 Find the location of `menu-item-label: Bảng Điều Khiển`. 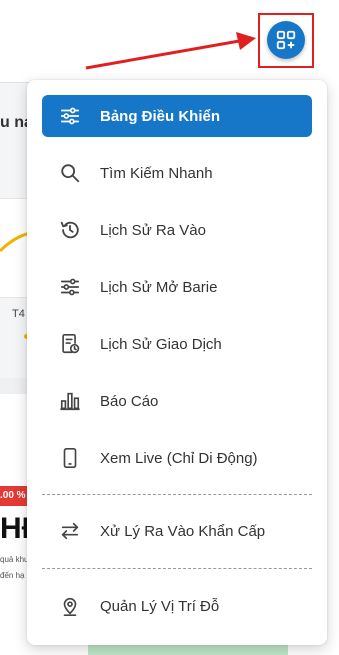

menu-item-label: Bảng Điều Khiển is located at coordinates (160, 116).